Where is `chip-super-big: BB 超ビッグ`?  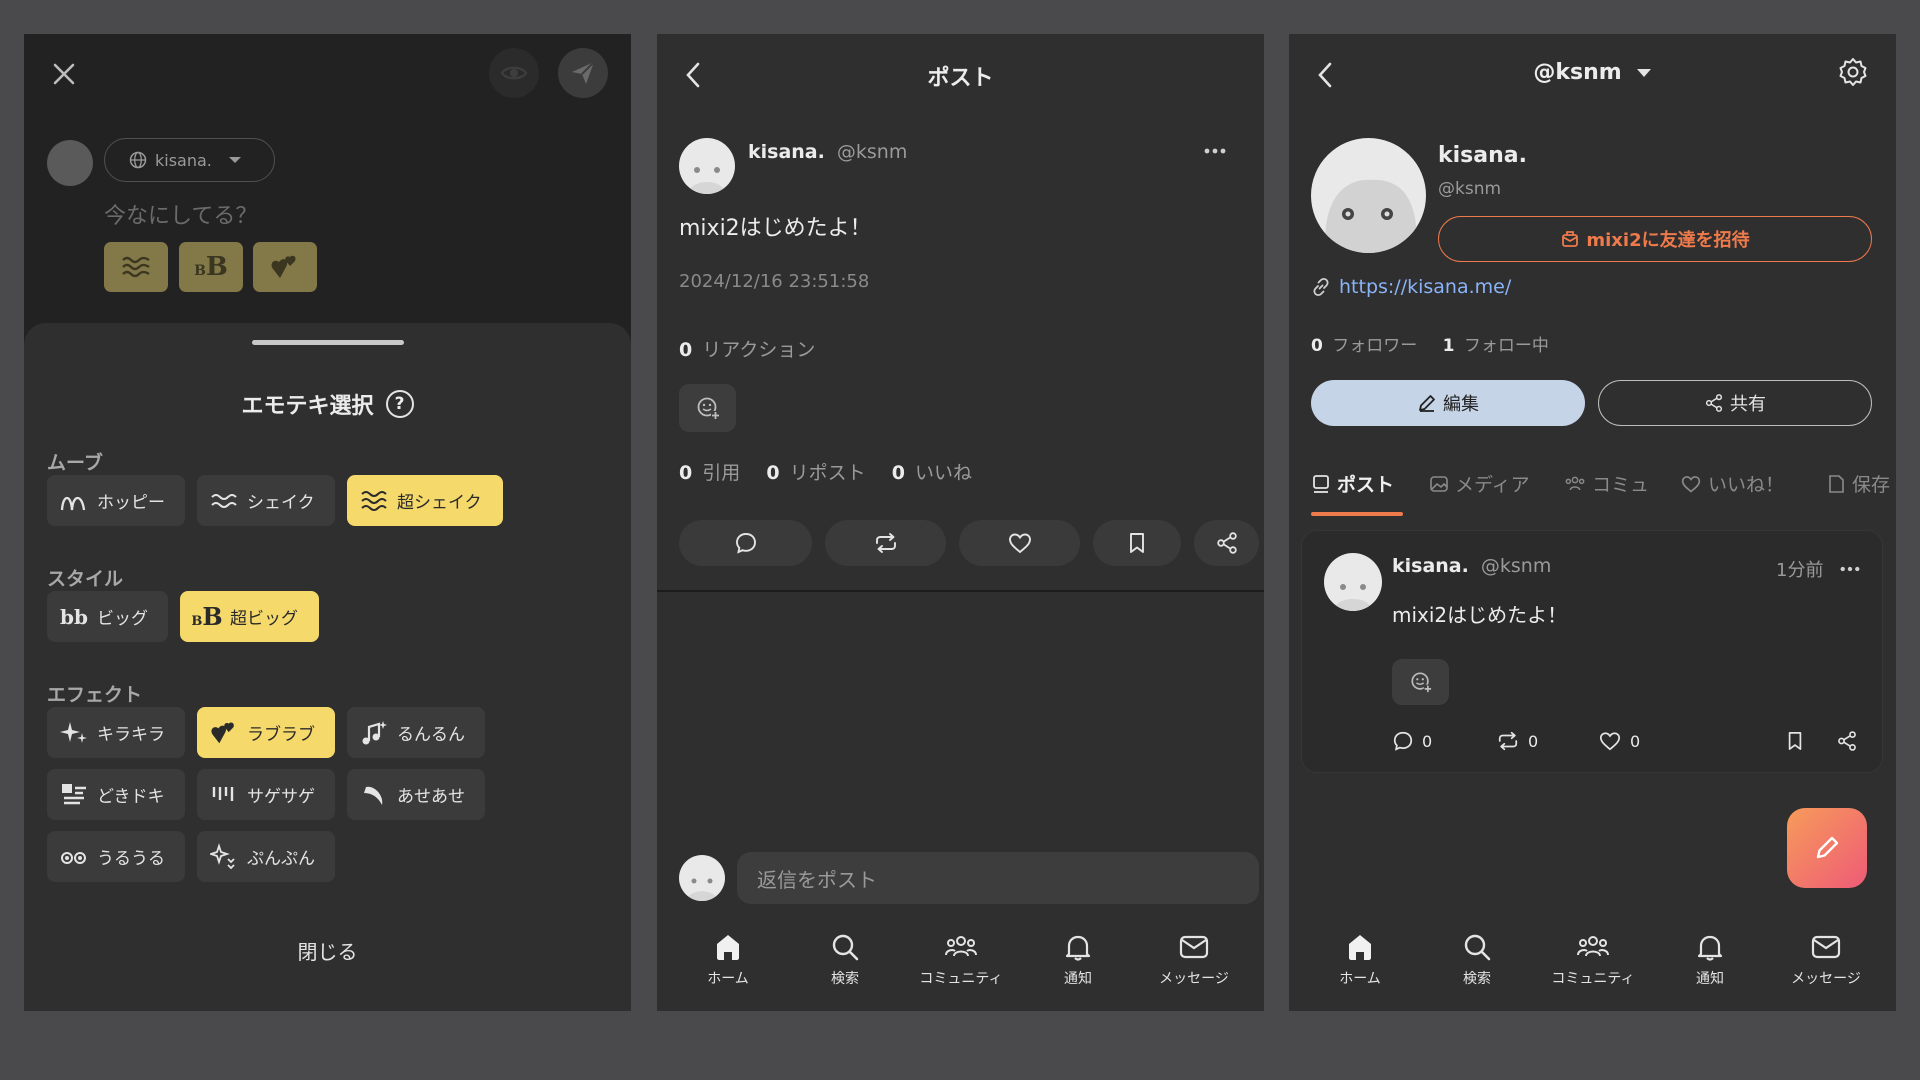
chip-super-big: BB 超ビッグ is located at coordinates (249, 616).